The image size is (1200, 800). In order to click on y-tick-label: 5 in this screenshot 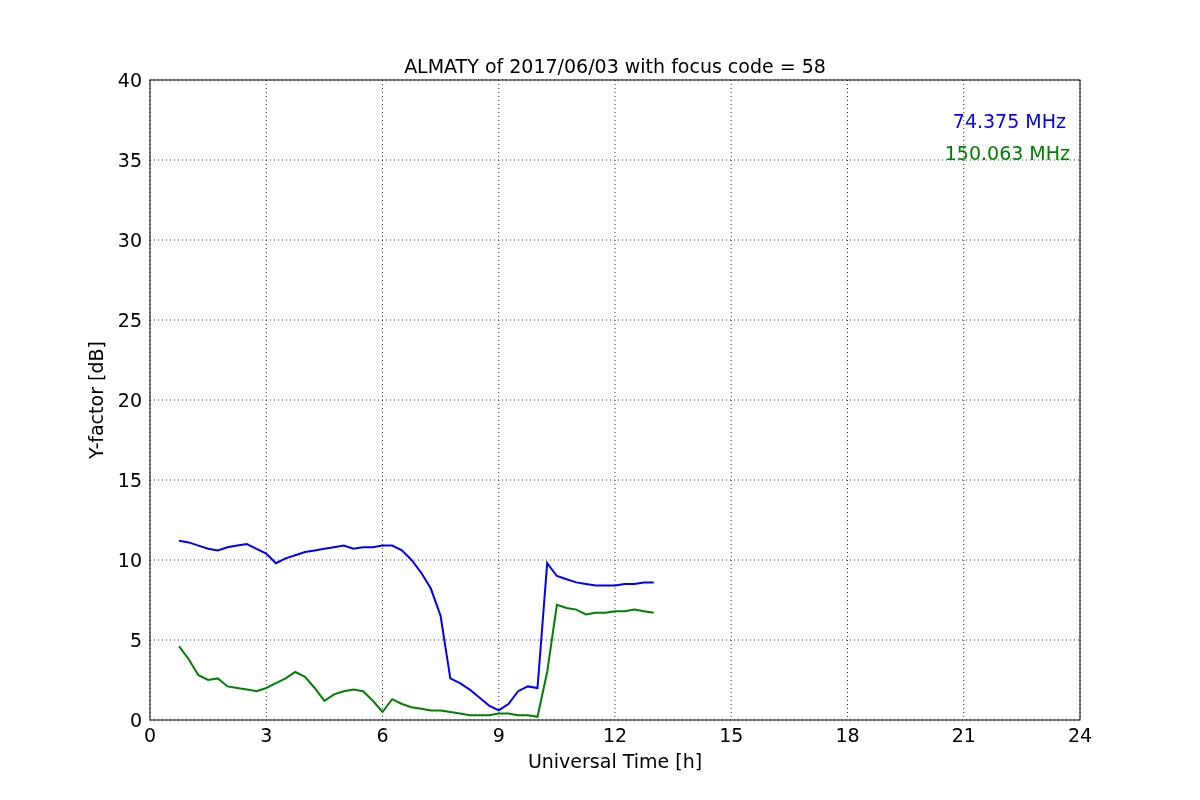, I will do `click(135, 640)`.